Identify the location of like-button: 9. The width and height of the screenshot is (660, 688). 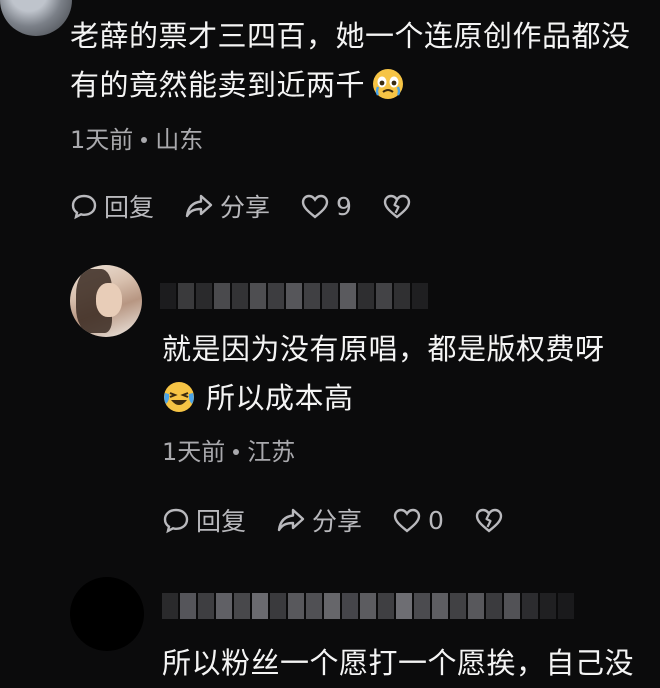
(326, 206).